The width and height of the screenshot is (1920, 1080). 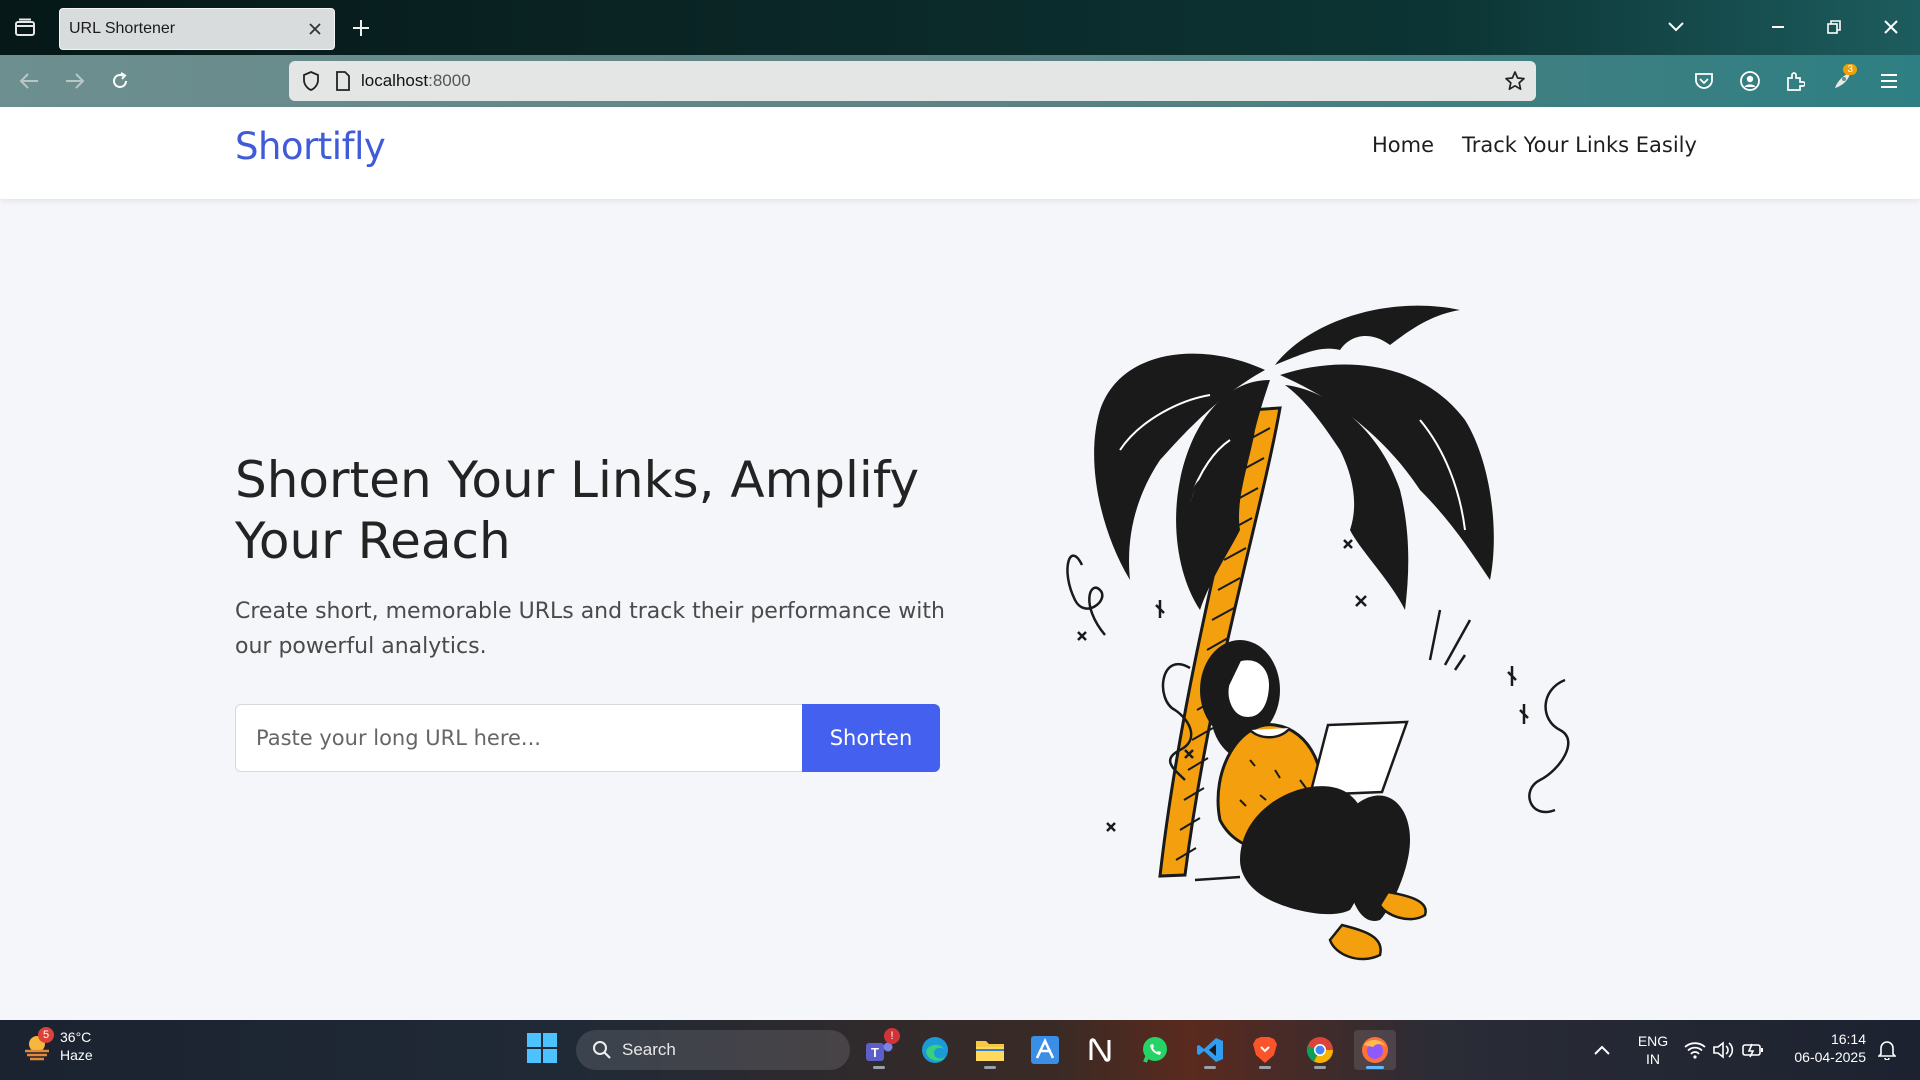 What do you see at coordinates (1294, 457) in the screenshot?
I see `palm-leaves` at bounding box center [1294, 457].